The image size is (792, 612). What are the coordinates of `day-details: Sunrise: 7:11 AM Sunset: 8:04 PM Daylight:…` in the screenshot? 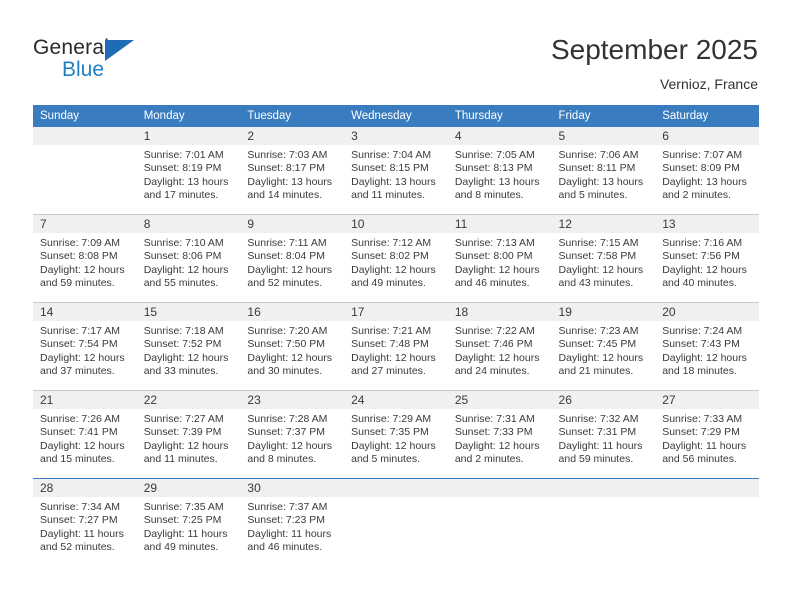 It's located at (292, 262).